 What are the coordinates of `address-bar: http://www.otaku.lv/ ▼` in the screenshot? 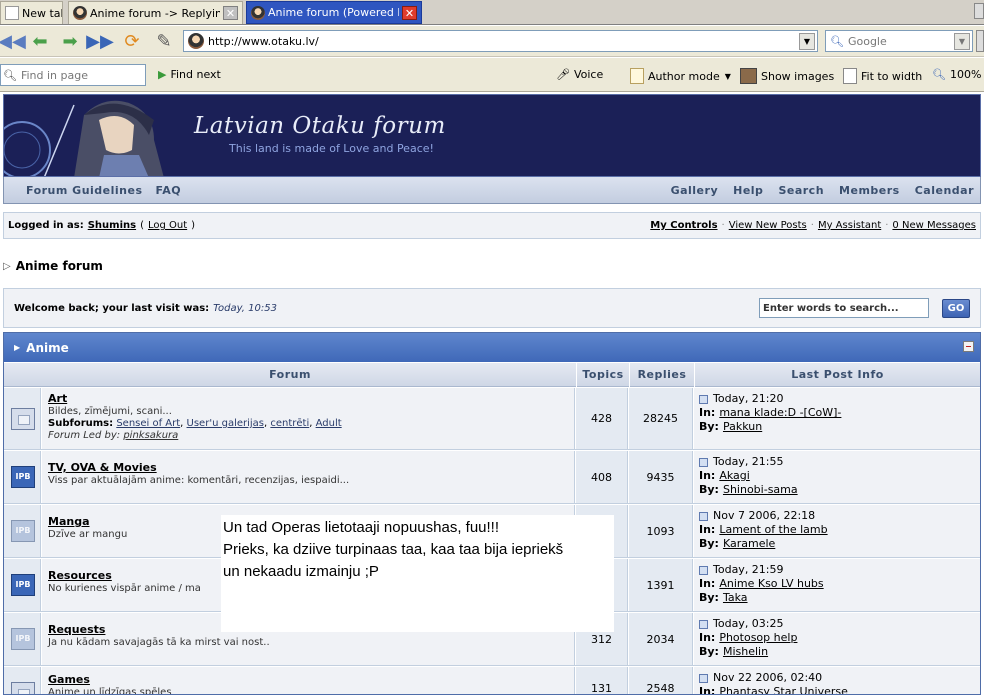 It's located at (500, 41).